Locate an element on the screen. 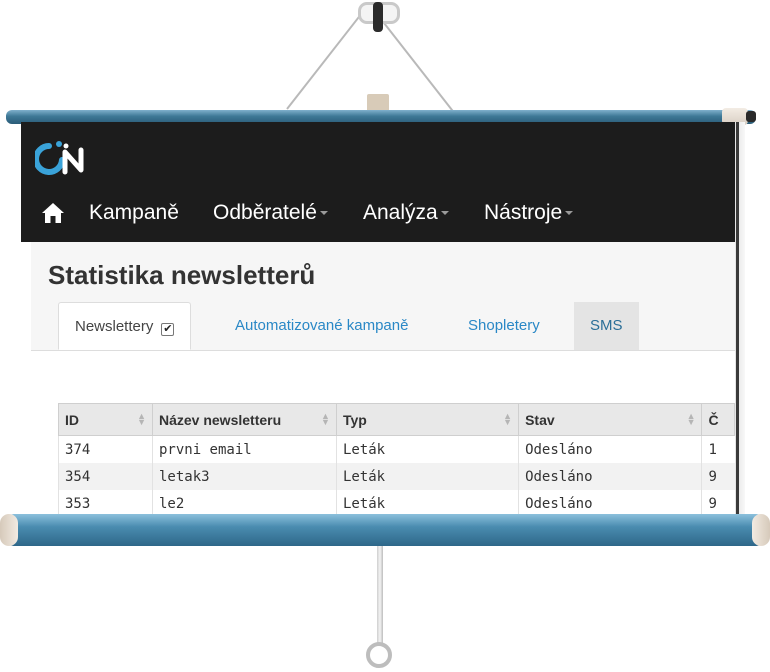  tab-label: Automatizované kampaně is located at coordinates (322, 325).